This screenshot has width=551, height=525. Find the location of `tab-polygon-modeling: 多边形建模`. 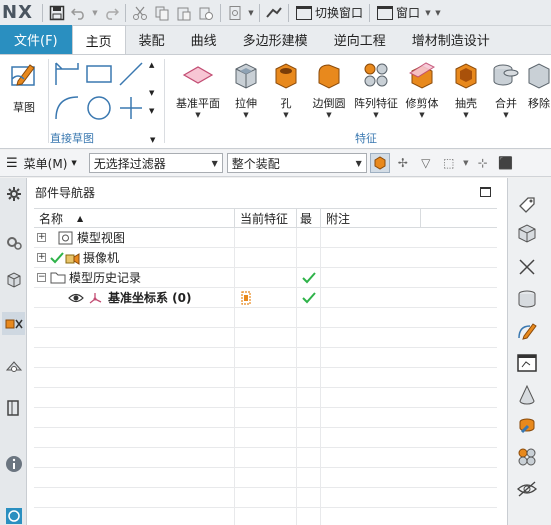

tab-polygon-modeling: 多边形建模 is located at coordinates (275, 39).